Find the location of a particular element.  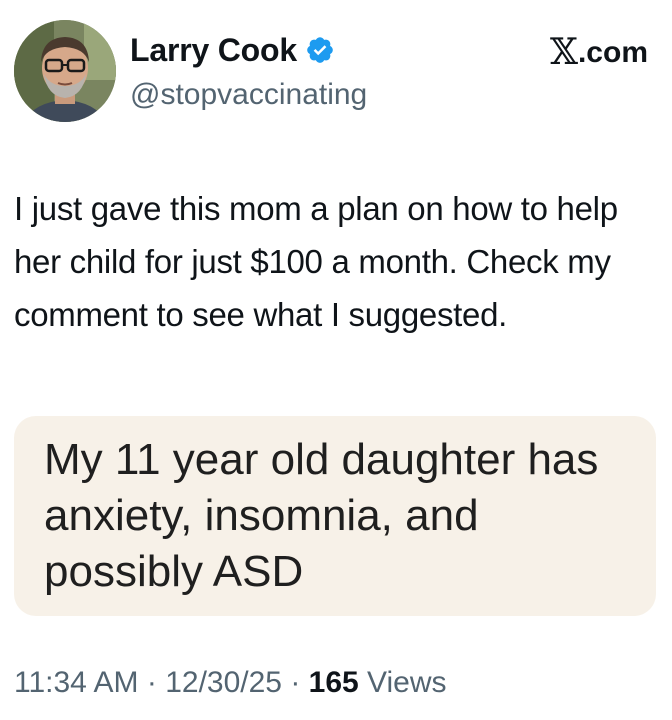

profile-photo-icon is located at coordinates (65, 71).